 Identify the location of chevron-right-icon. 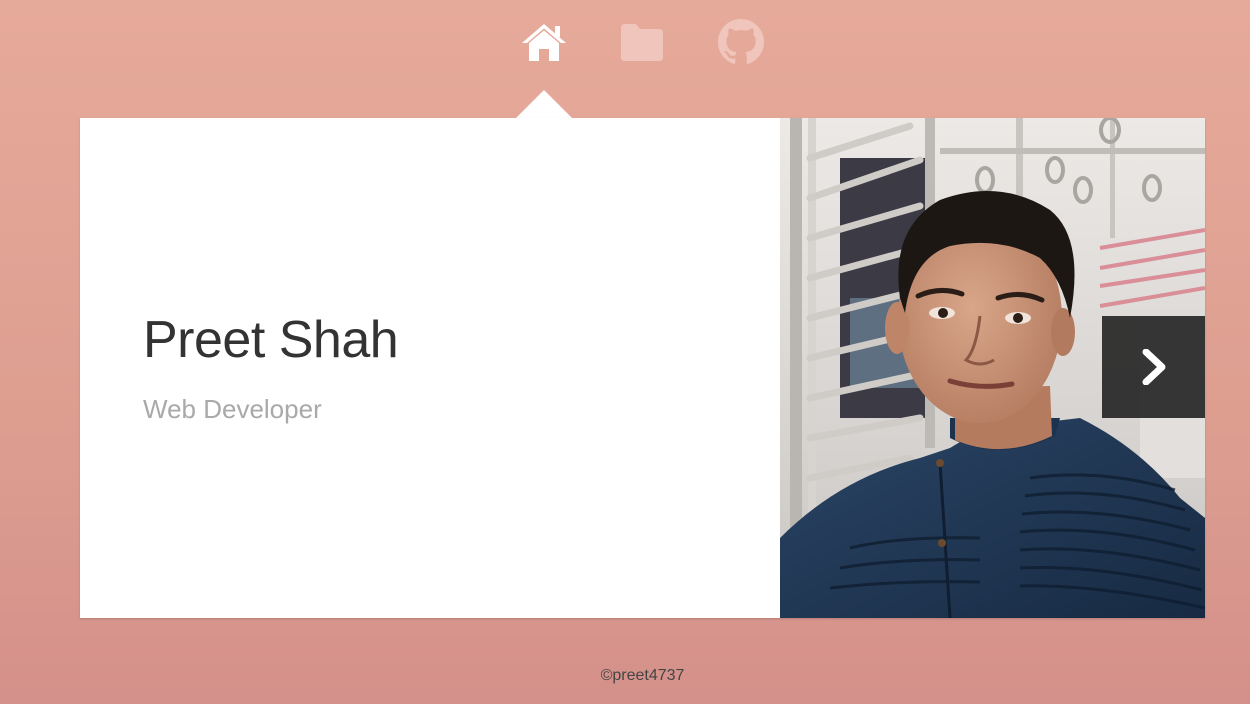
(1153, 367).